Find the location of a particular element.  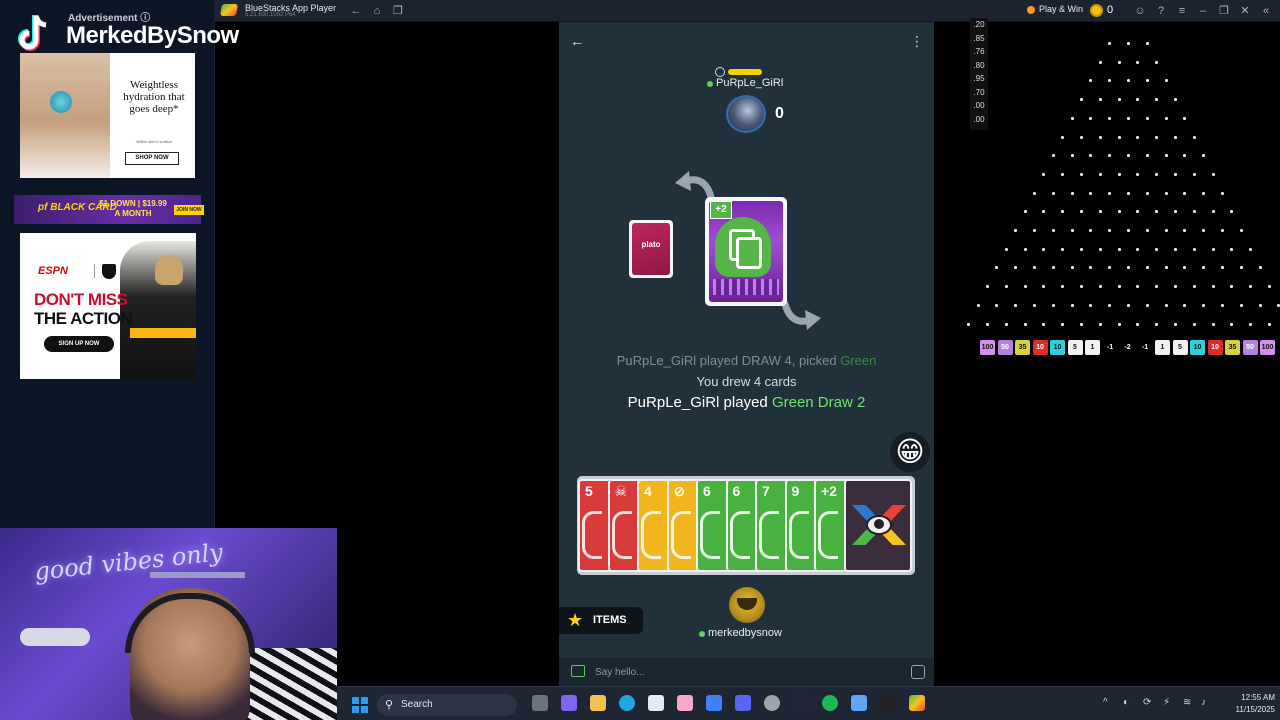

timer-icon is located at coordinates (720, 72).